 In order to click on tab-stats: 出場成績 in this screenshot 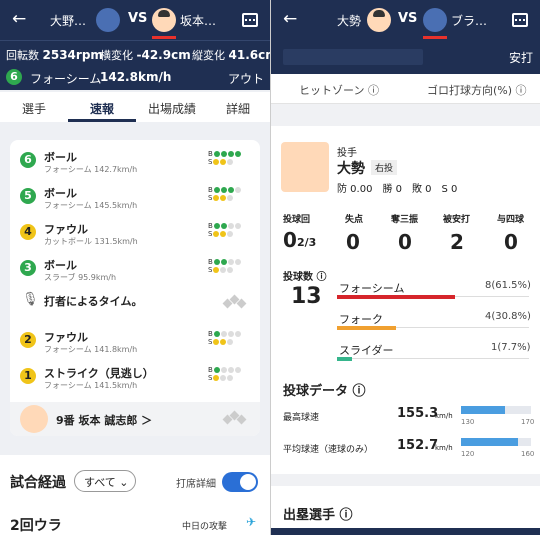, I will do `click(172, 108)`.